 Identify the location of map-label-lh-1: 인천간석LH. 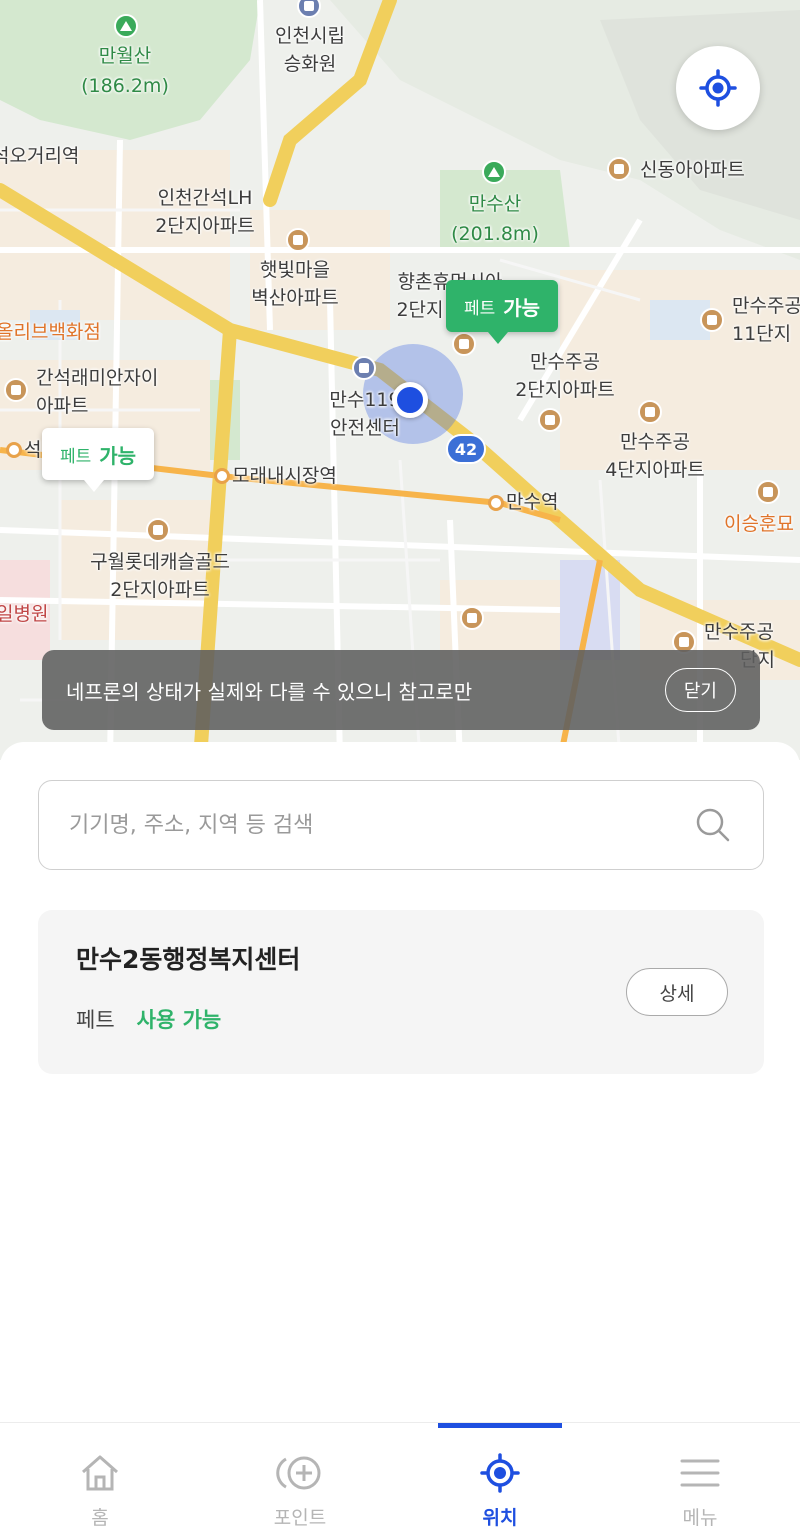
(205, 198).